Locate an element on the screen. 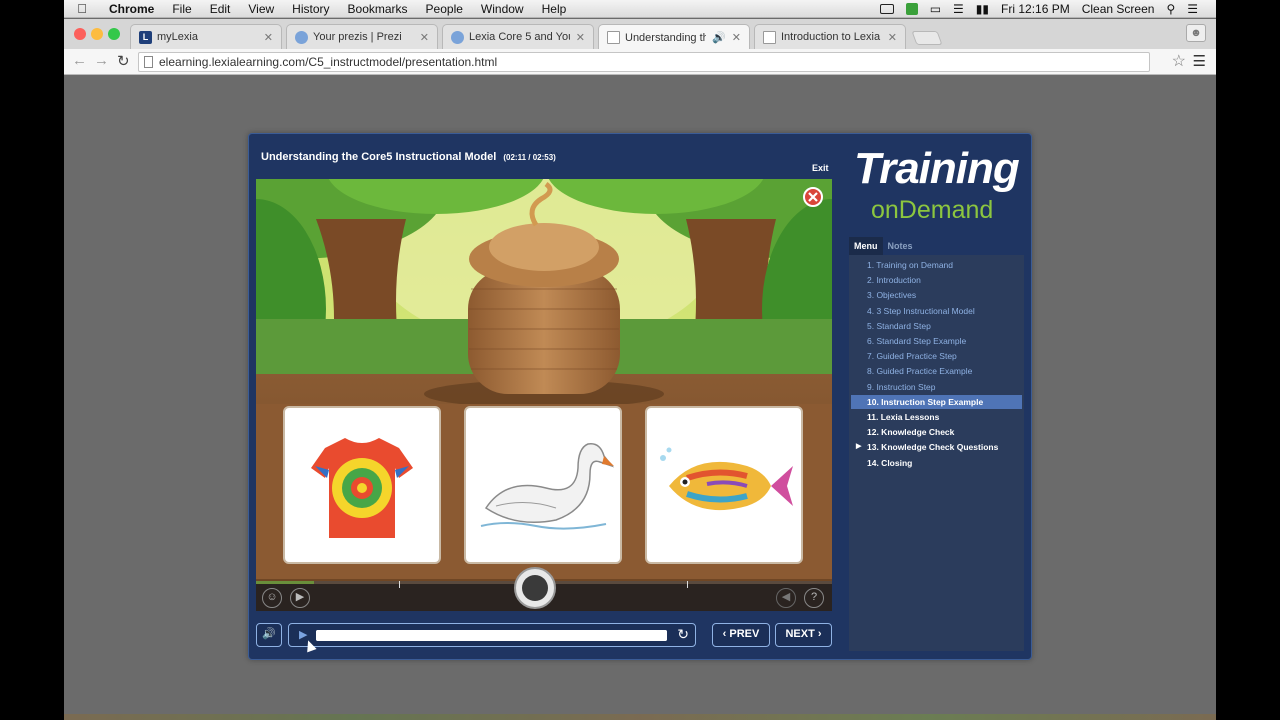 This screenshot has width=1280, height=720. elapsed-time: (02:11 / 02:53) is located at coordinates (529, 157).